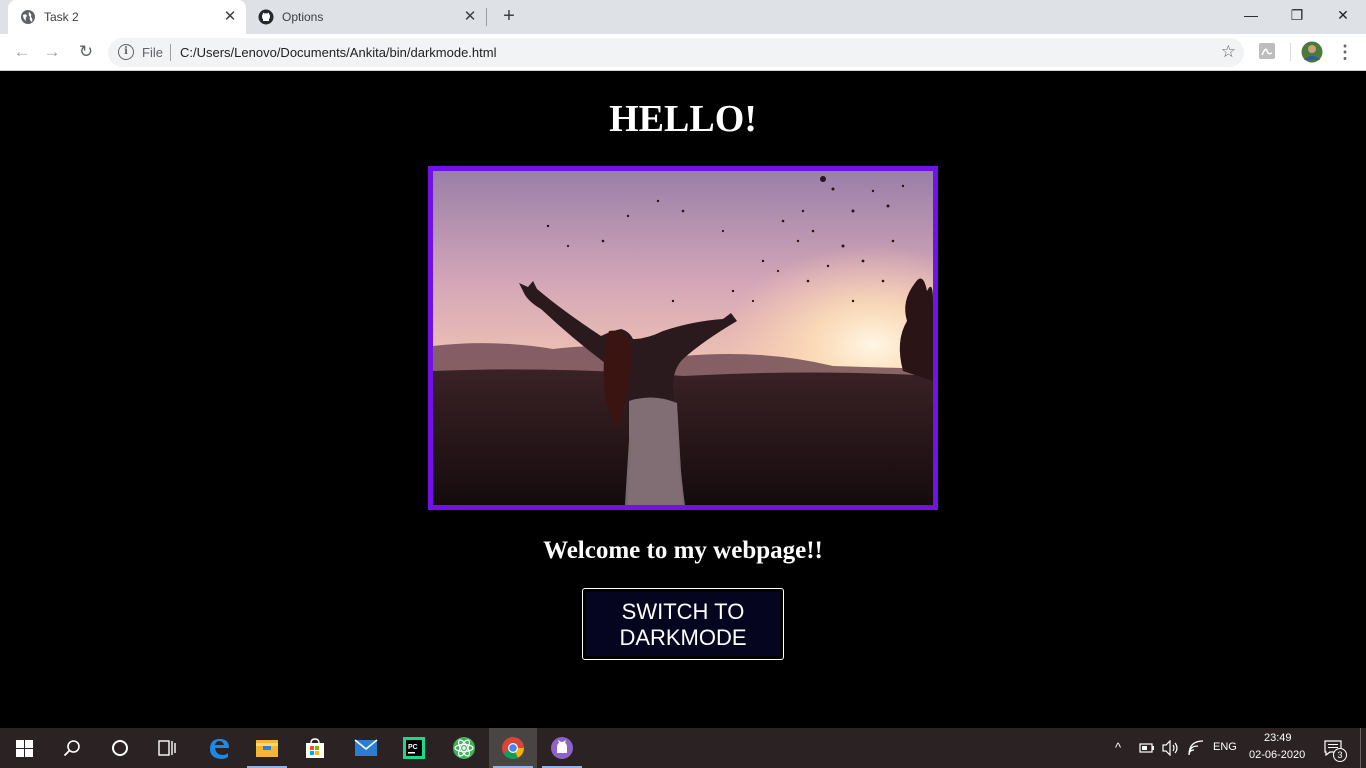 This screenshot has height=768, width=1366. Describe the element at coordinates (22, 52) in the screenshot. I see `back-button: ←` at that location.